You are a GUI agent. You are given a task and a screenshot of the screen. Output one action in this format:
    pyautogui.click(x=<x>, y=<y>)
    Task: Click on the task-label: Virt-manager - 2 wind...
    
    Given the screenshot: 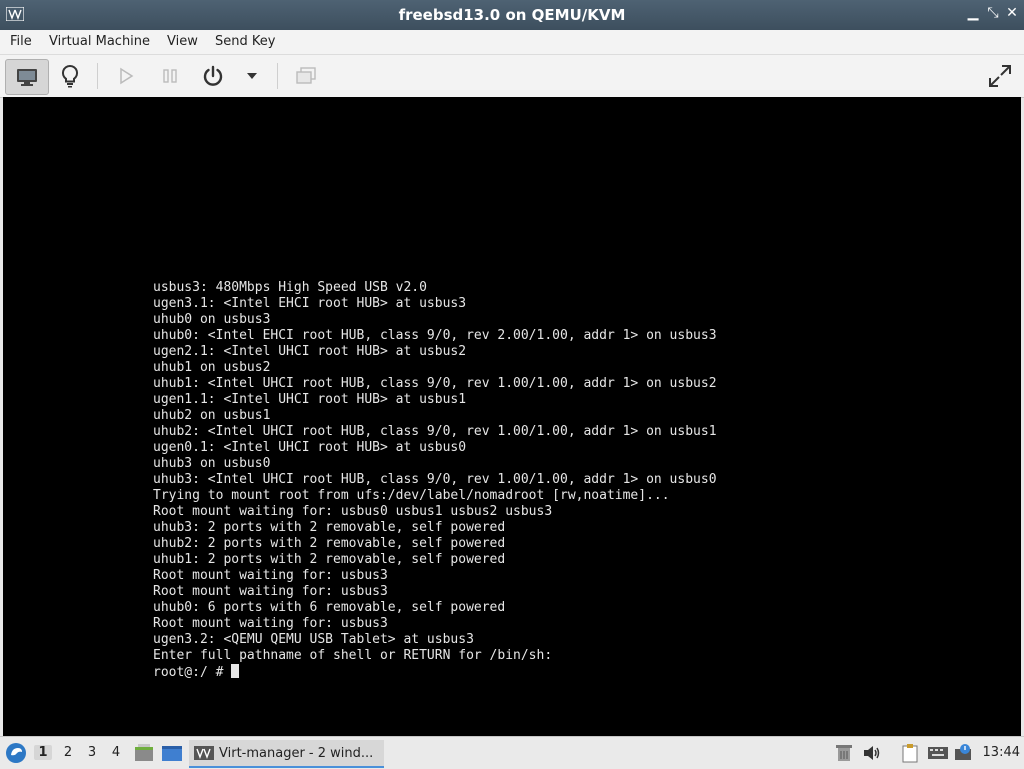 What is the action you would take?
    pyautogui.click(x=296, y=753)
    